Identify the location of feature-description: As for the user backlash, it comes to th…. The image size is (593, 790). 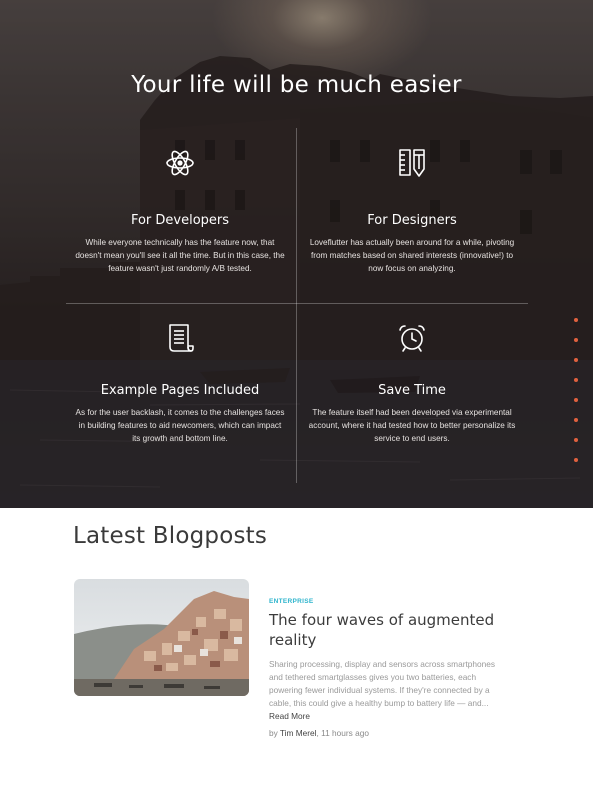
(180, 425).